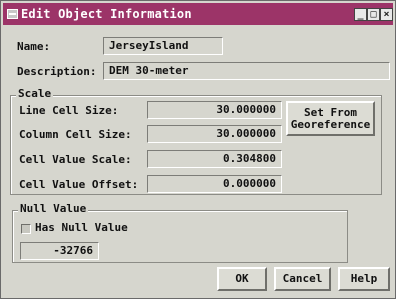  I want to click on null-value-group-label: Null Value, so click(53, 208).